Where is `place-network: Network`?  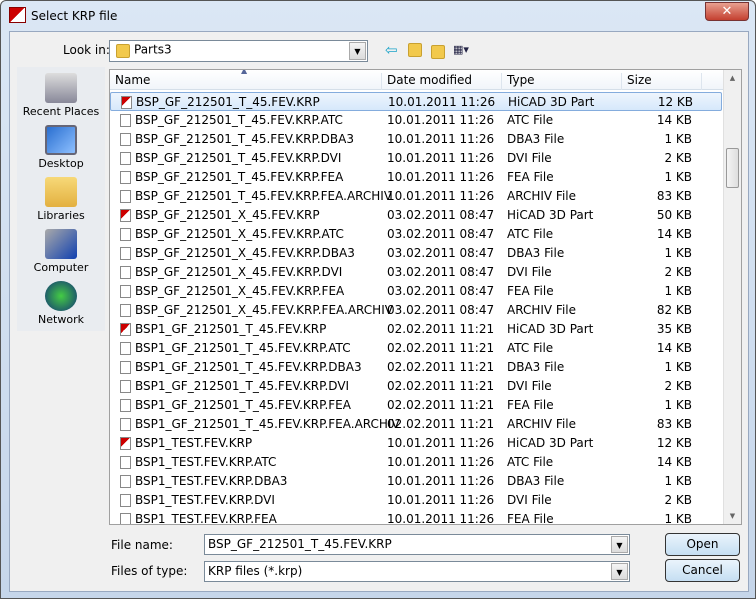
place-network: Network is located at coordinates (61, 303).